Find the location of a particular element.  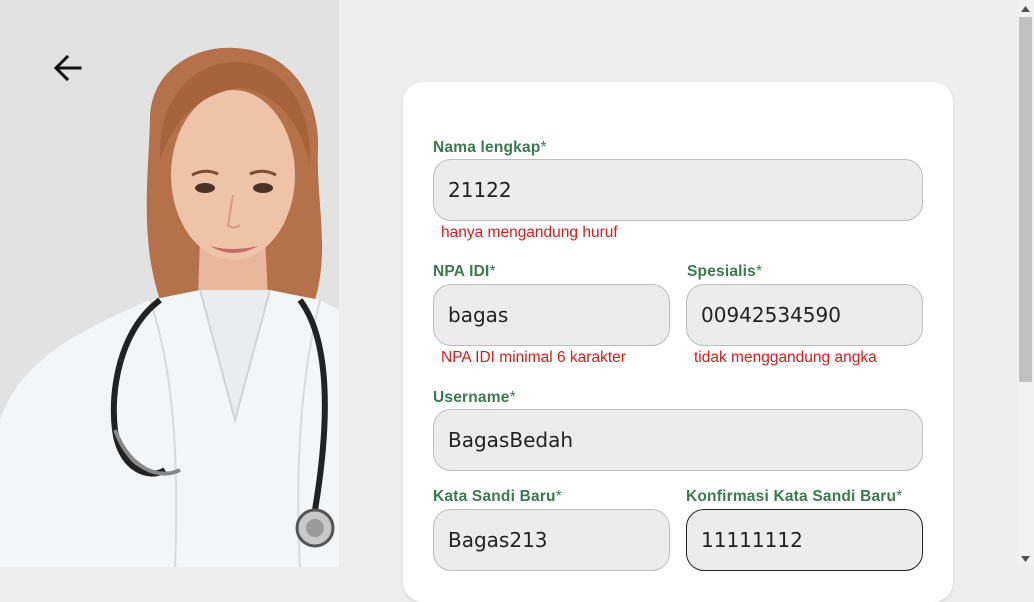

triangle-down-icon is located at coordinates (1025, 558).